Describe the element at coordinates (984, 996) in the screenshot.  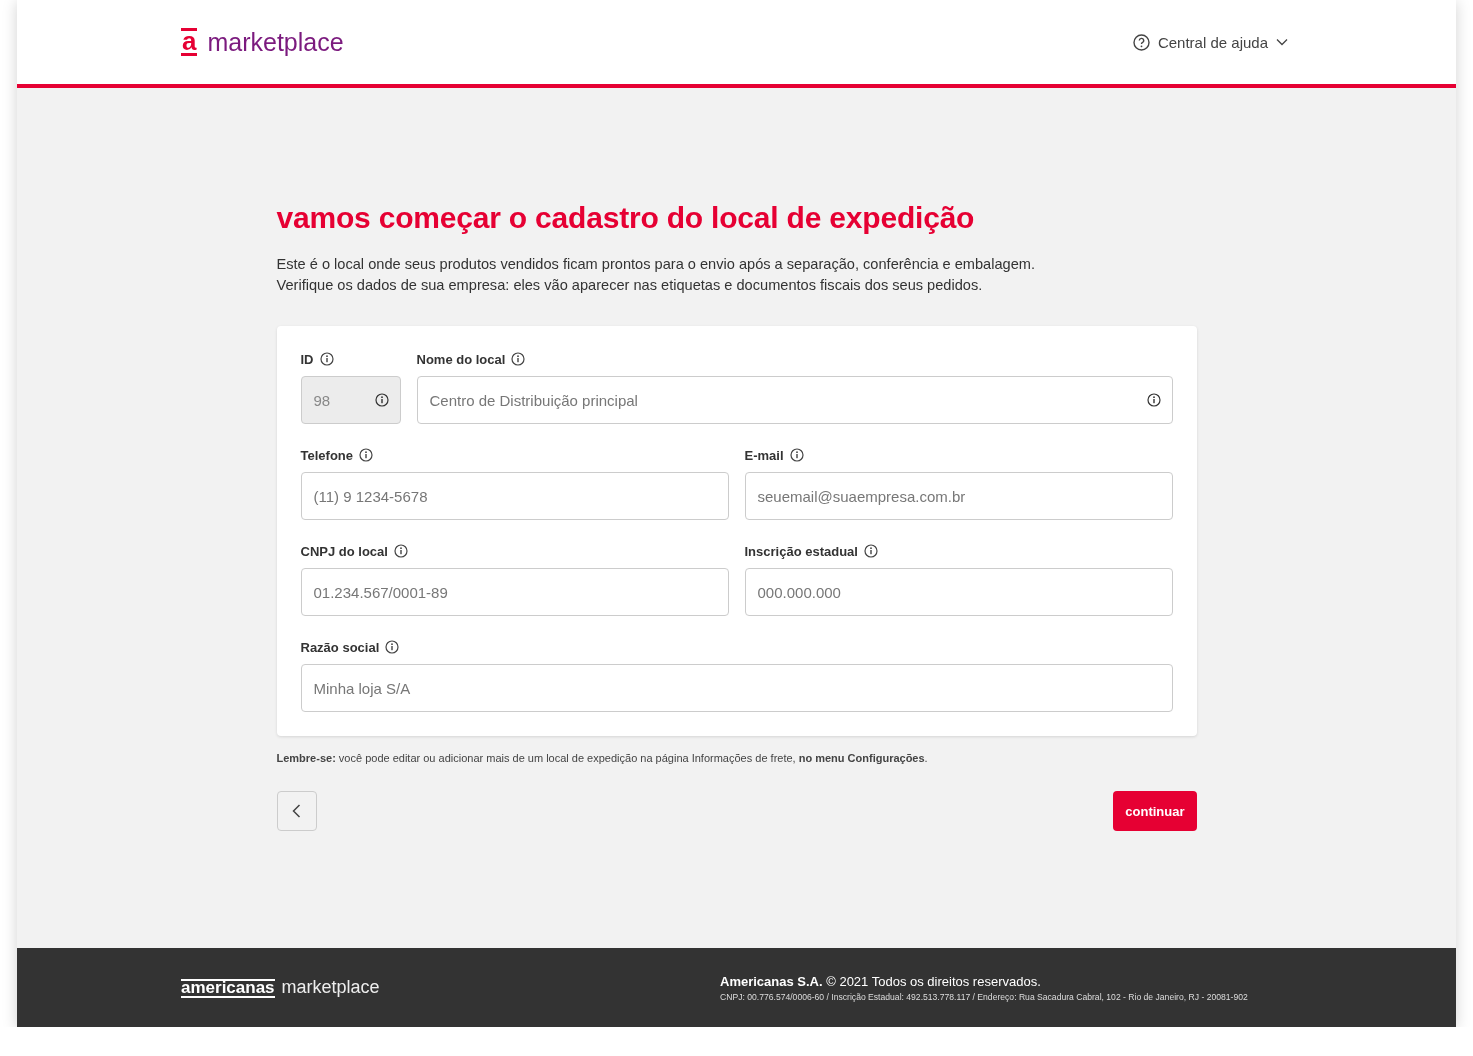
I see `legal-text: CNPJ: 00.776.574/0006-60 / Inscrição Estadual: 492.513.778.117 / Endereço: Rua Sacadura Cabral, 102 - Rio de Janeiro, RJ - 20081-902` at that location.